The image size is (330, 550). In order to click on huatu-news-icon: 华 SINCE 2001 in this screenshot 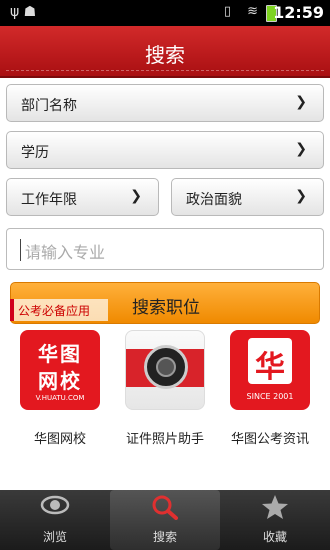, I will do `click(270, 370)`.